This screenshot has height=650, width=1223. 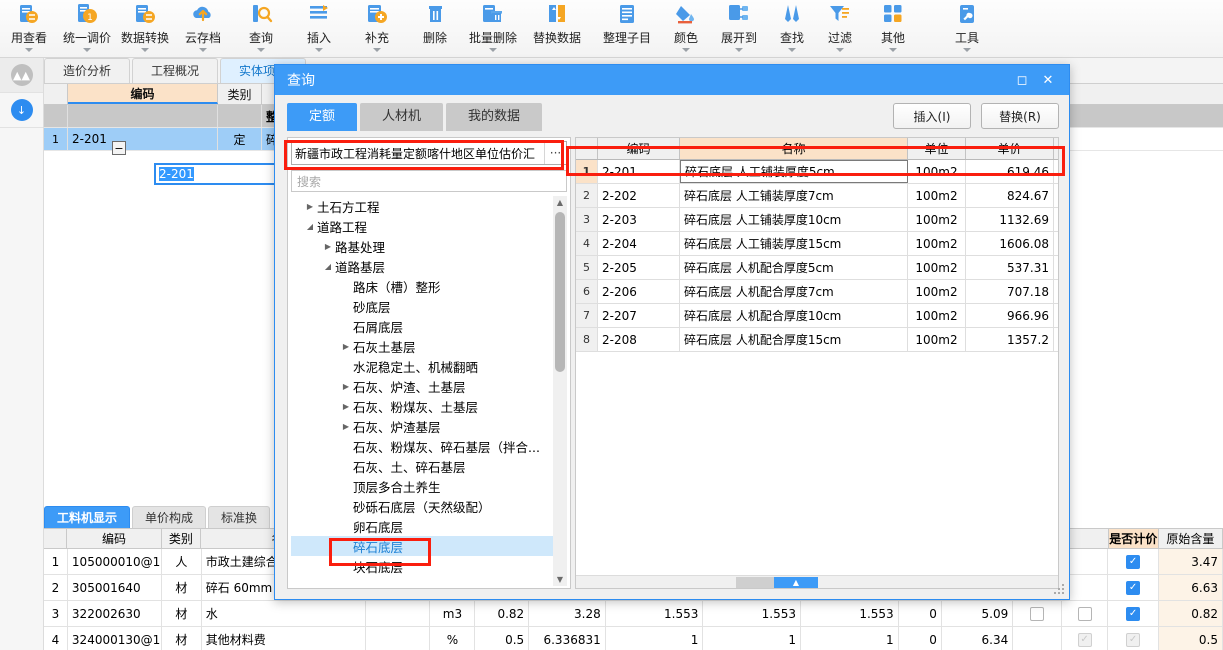 I want to click on tree-node: 顶层多合土养生, so click(x=422, y=486).